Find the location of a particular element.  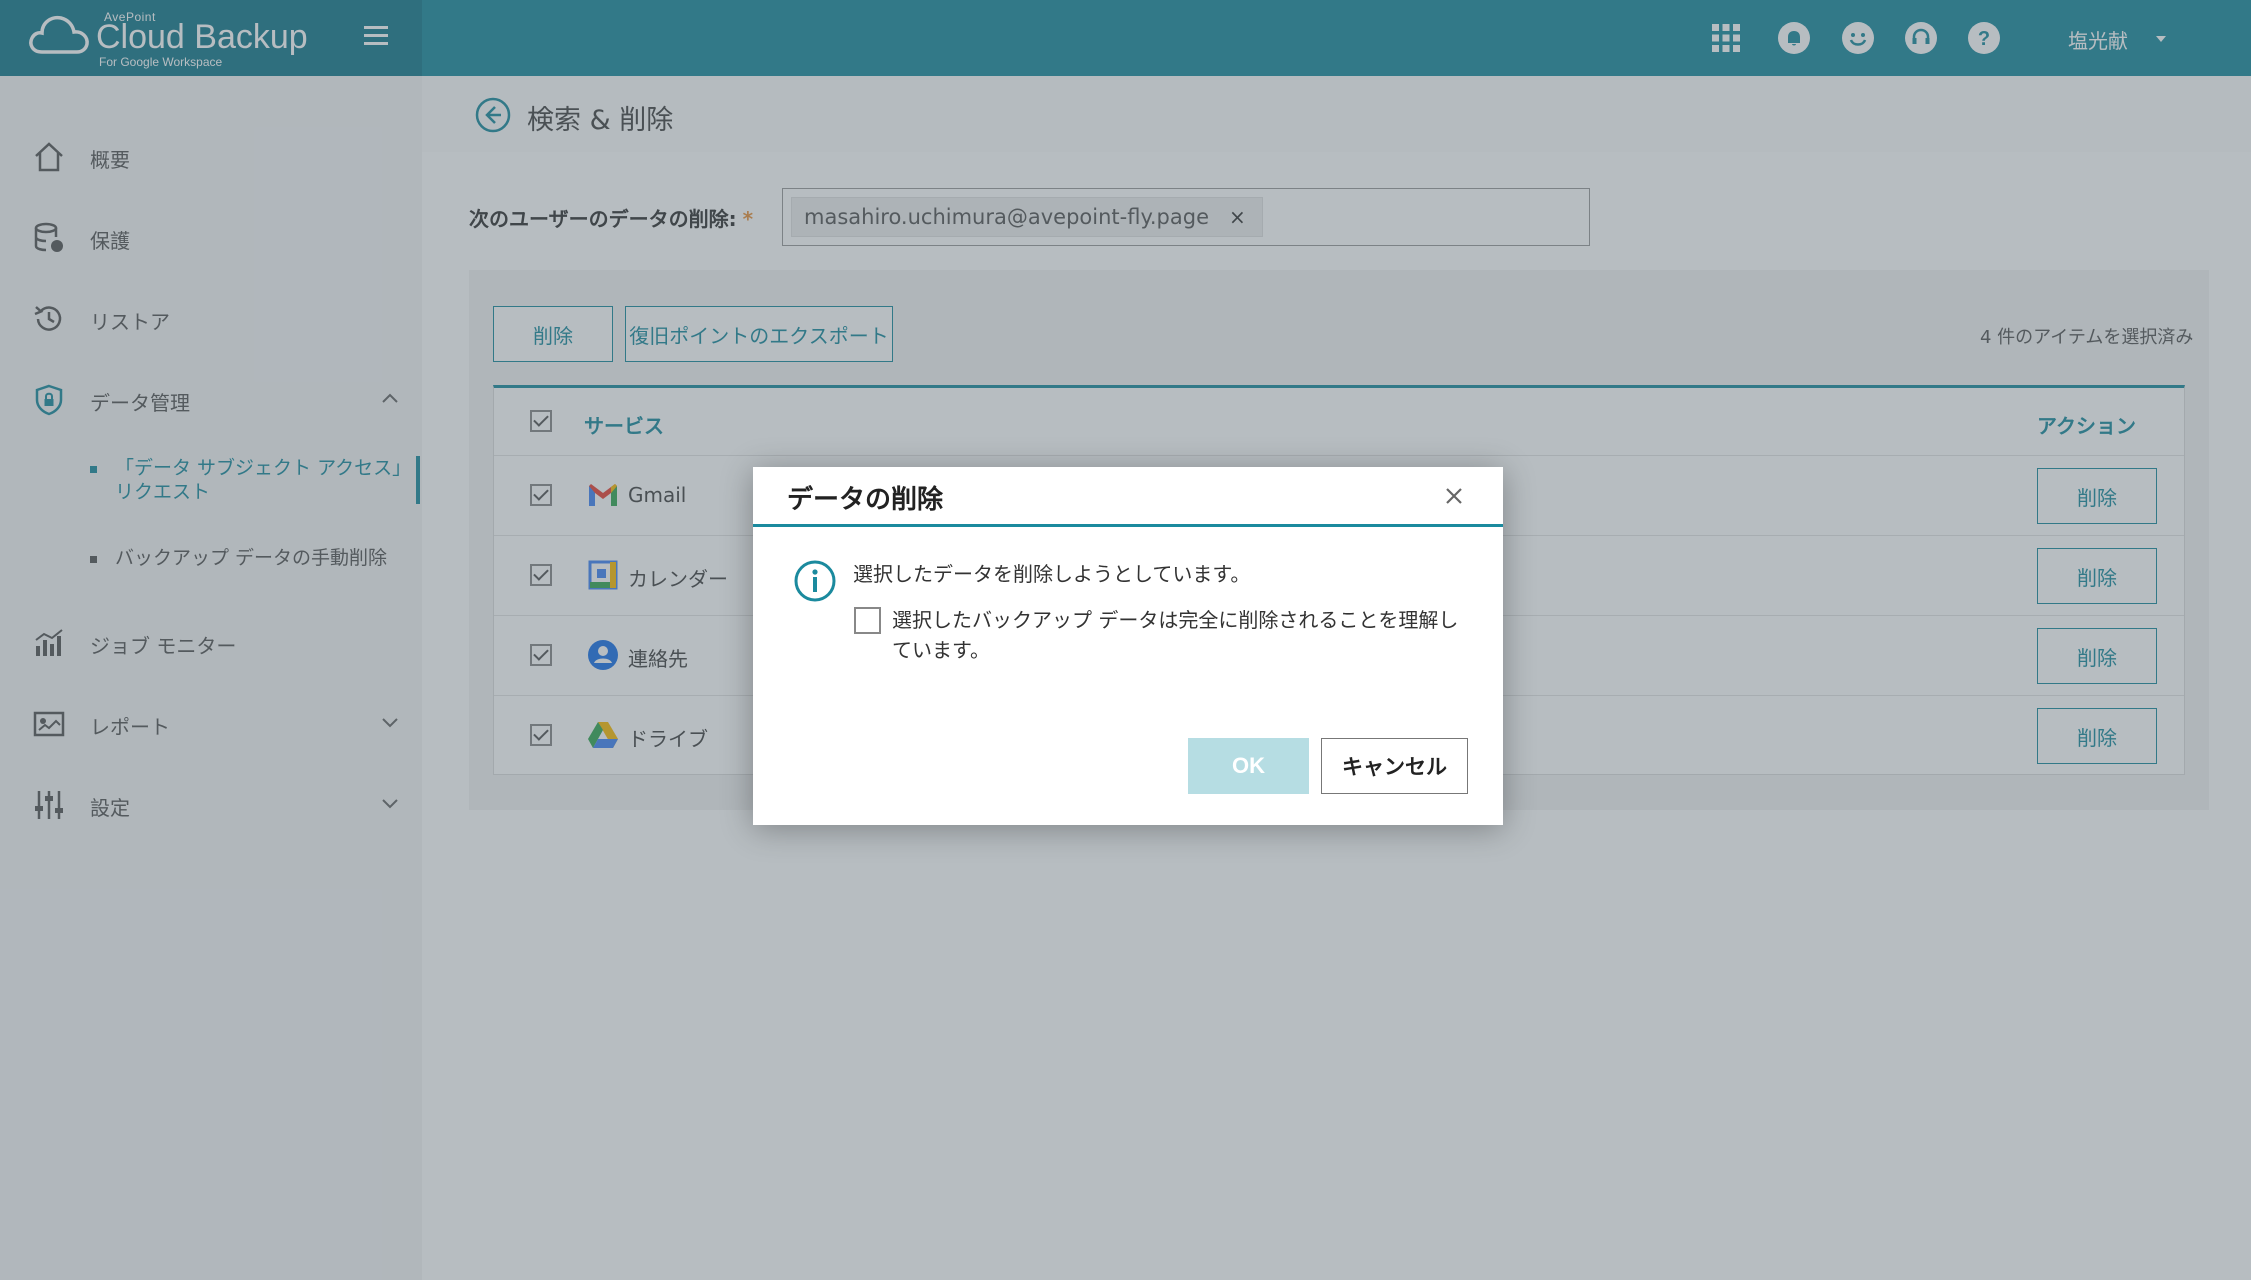

dialog-title: データの削除 is located at coordinates (865, 500).